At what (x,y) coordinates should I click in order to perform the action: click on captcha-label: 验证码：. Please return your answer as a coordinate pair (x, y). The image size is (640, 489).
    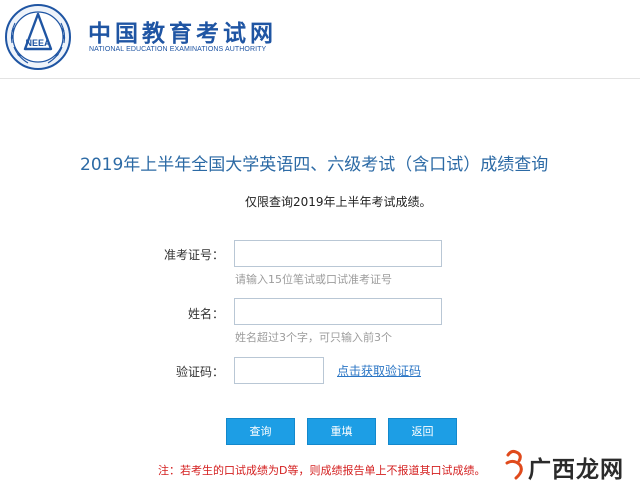
    Looking at the image, I should click on (199, 372).